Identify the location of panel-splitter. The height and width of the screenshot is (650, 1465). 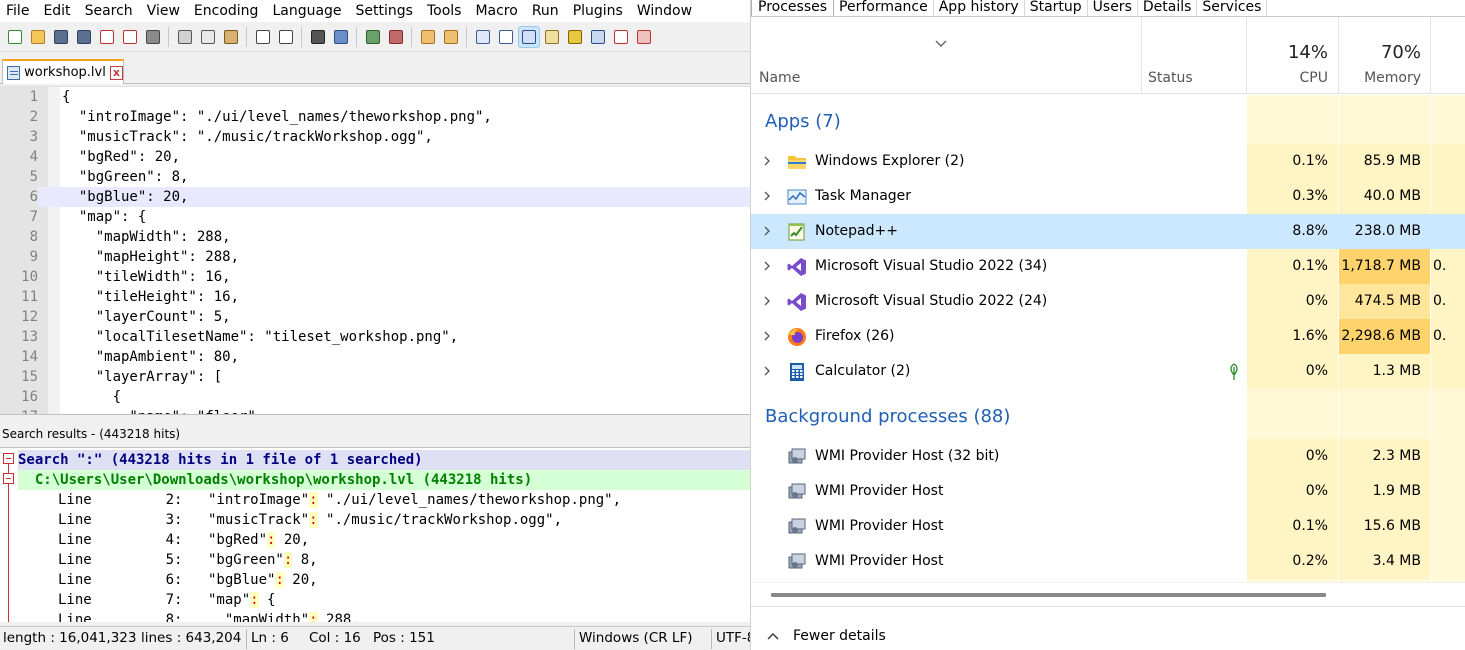
(375, 419).